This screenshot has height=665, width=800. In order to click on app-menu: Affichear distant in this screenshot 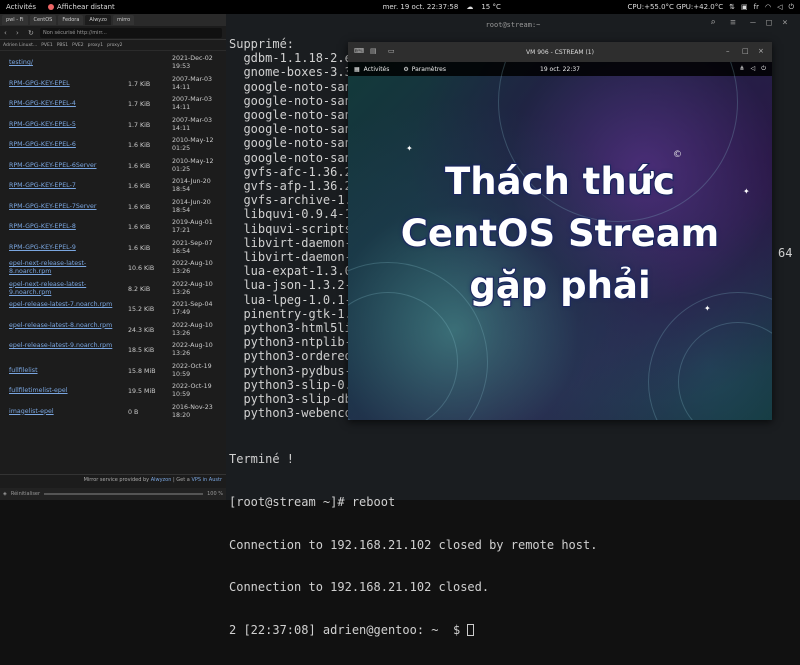, I will do `click(81, 7)`.